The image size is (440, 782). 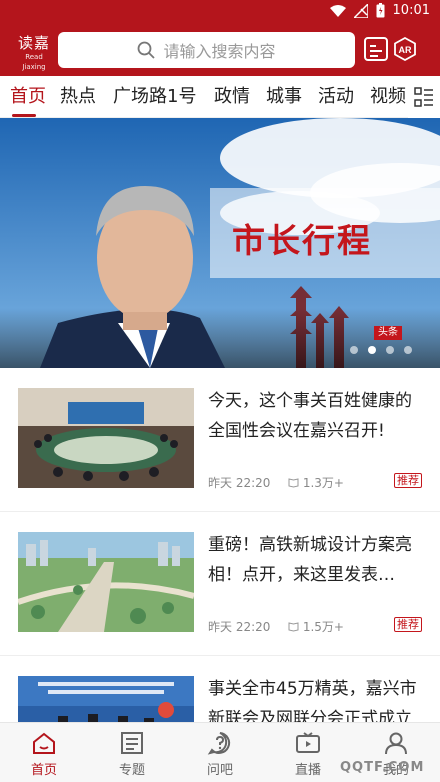 What do you see at coordinates (308, 742) in the screenshot?
I see `live-icon` at bounding box center [308, 742].